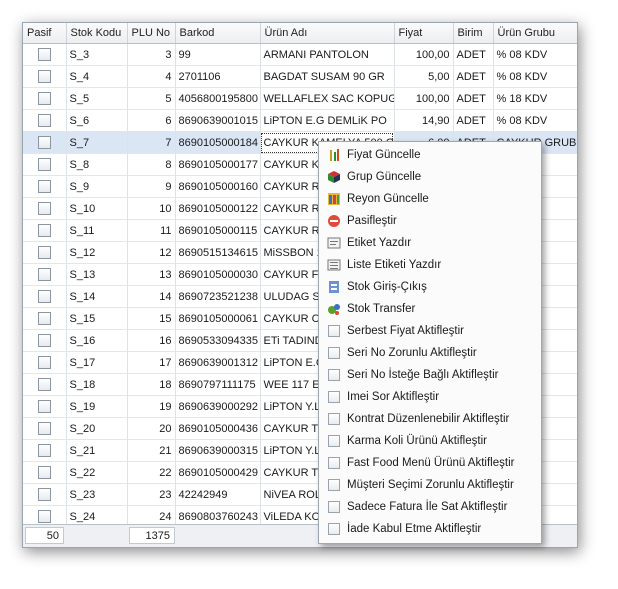  What do you see at coordinates (218, 33) in the screenshot?
I see `column-header-barkod: Barkod` at bounding box center [218, 33].